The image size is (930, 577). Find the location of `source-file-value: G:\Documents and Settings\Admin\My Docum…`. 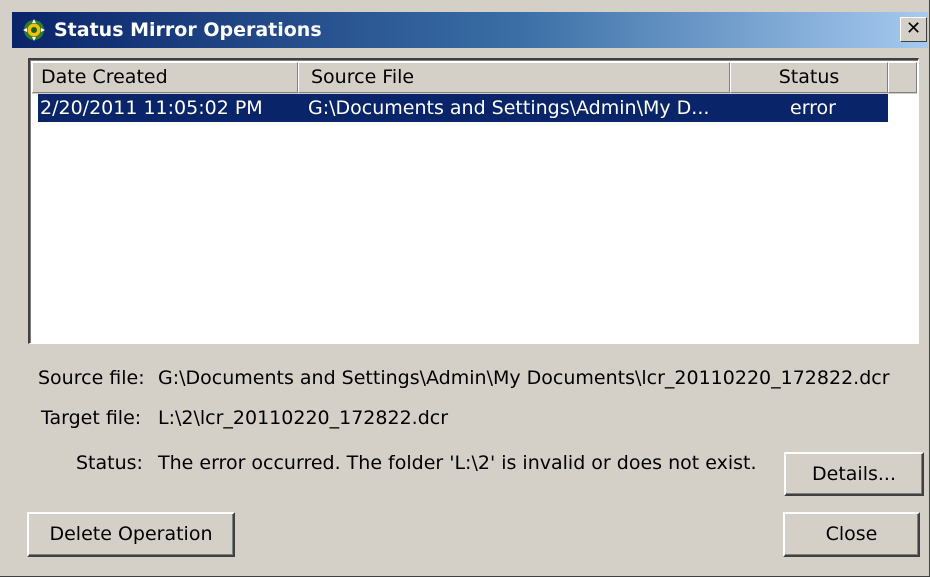

source-file-value: G:\Documents and Settings\Admin\My Docum… is located at coordinates (524, 378).